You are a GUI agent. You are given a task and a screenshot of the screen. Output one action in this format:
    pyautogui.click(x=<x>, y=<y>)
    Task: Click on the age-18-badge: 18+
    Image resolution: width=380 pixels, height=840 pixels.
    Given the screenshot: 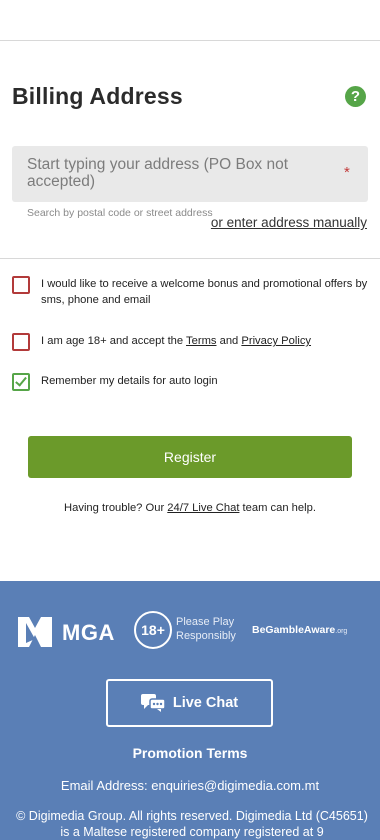 What is the action you would take?
    pyautogui.click(x=153, y=630)
    